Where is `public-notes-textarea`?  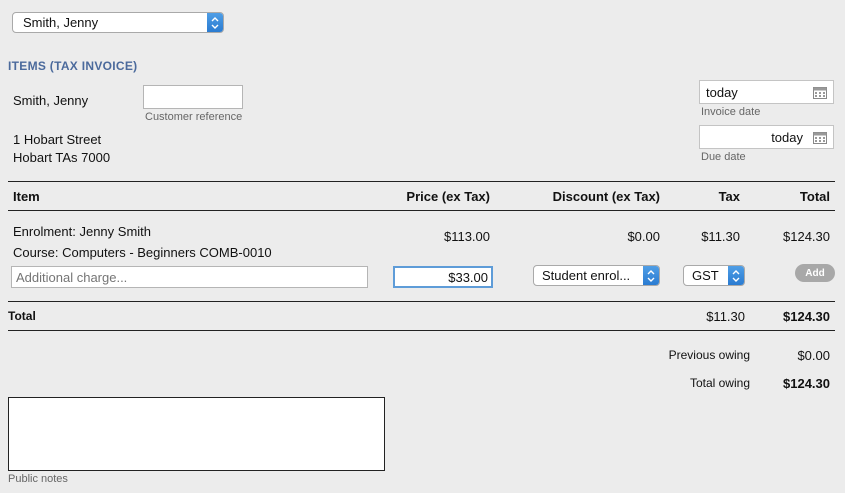 public-notes-textarea is located at coordinates (196, 434).